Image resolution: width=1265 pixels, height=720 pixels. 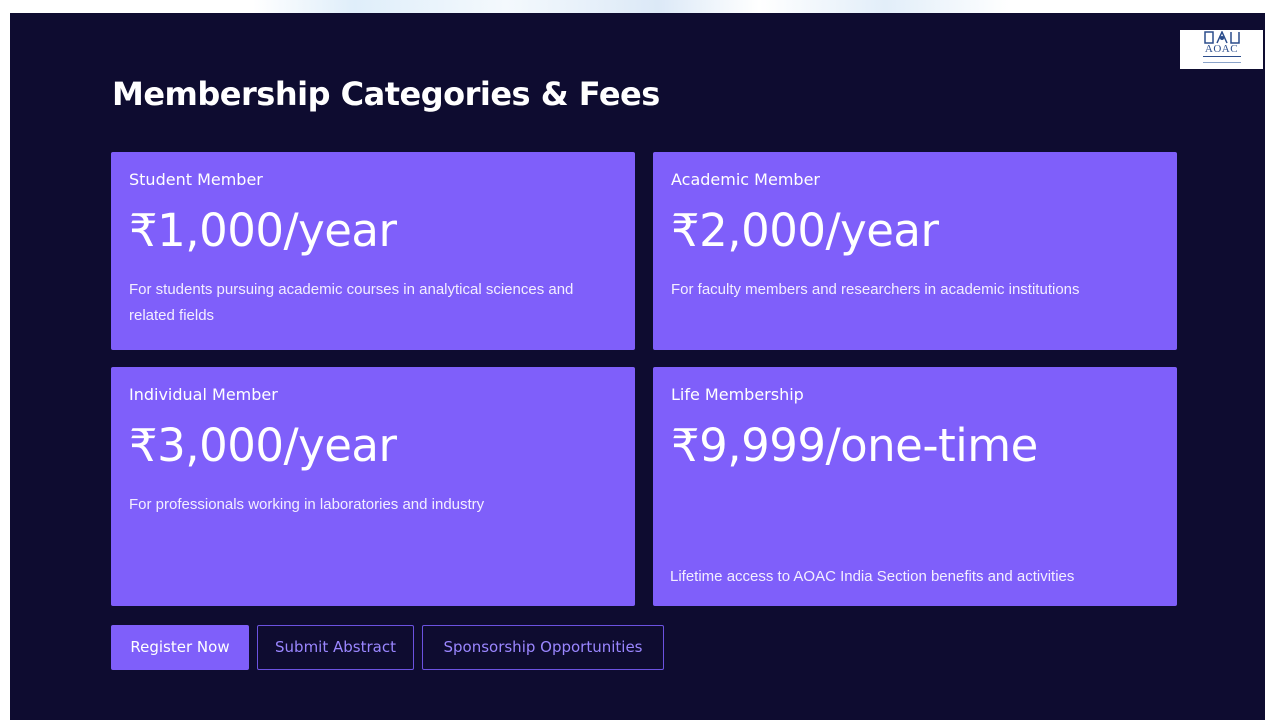 I want to click on sponsorship-opportunities-button: Sponsorship Opportunities, so click(x=543, y=647).